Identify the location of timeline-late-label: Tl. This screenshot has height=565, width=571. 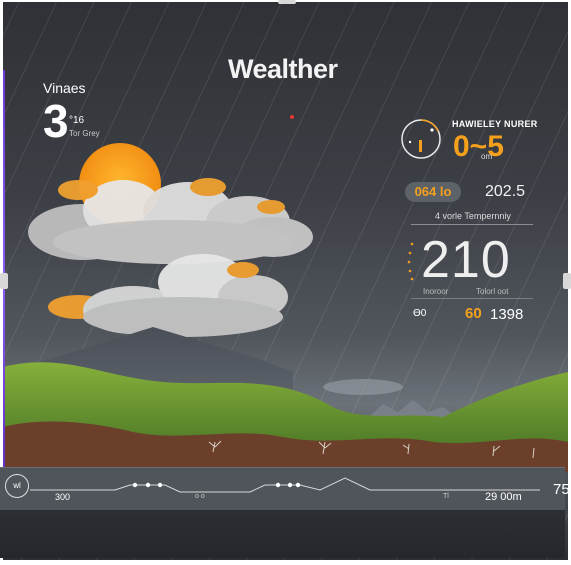
(446, 496).